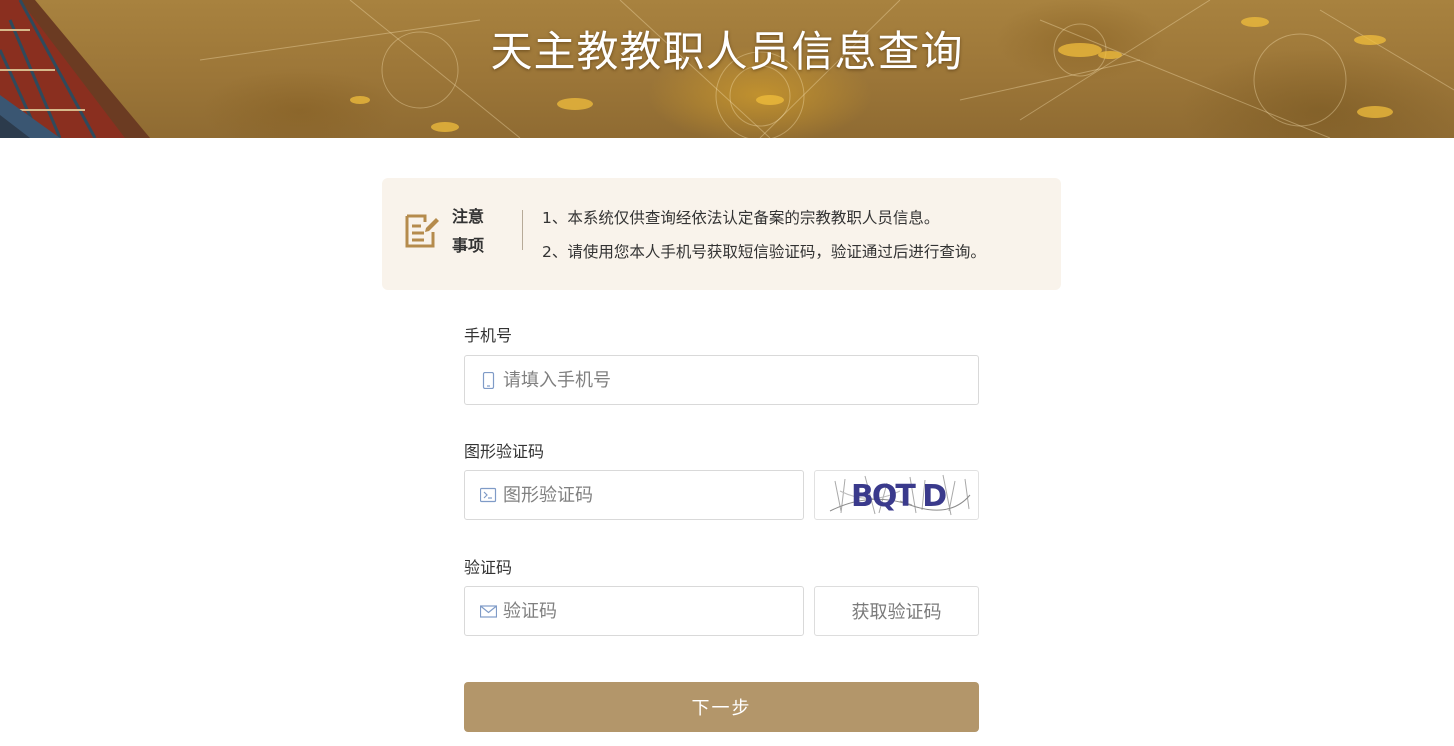 This screenshot has width=1454, height=746. Describe the element at coordinates (488, 495) in the screenshot. I see `terminal-icon` at that location.